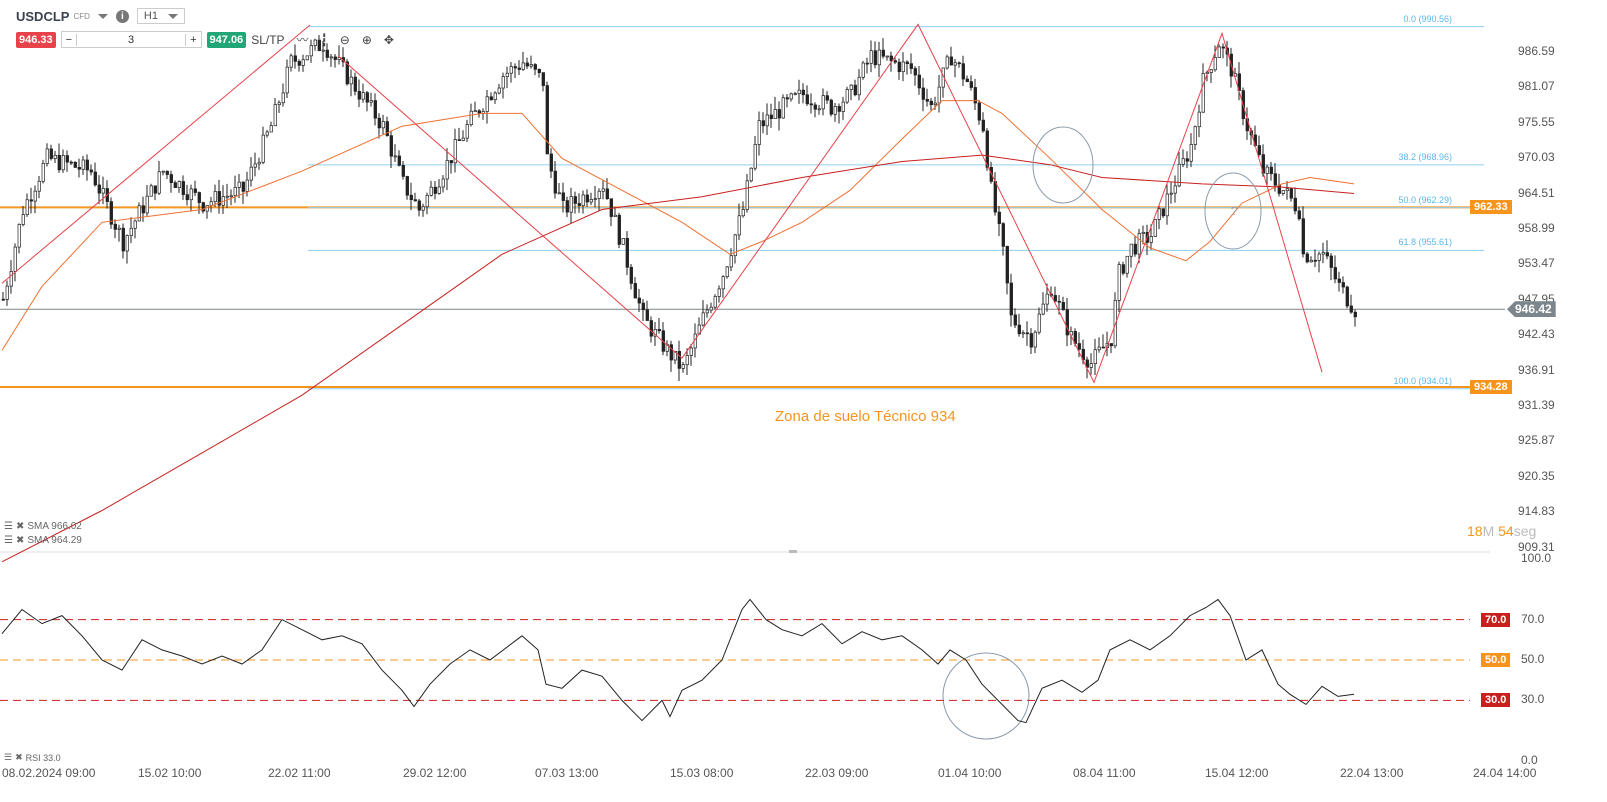  Describe the element at coordinates (367, 40) in the screenshot. I see `zoom-in-icon: ⊕` at that location.